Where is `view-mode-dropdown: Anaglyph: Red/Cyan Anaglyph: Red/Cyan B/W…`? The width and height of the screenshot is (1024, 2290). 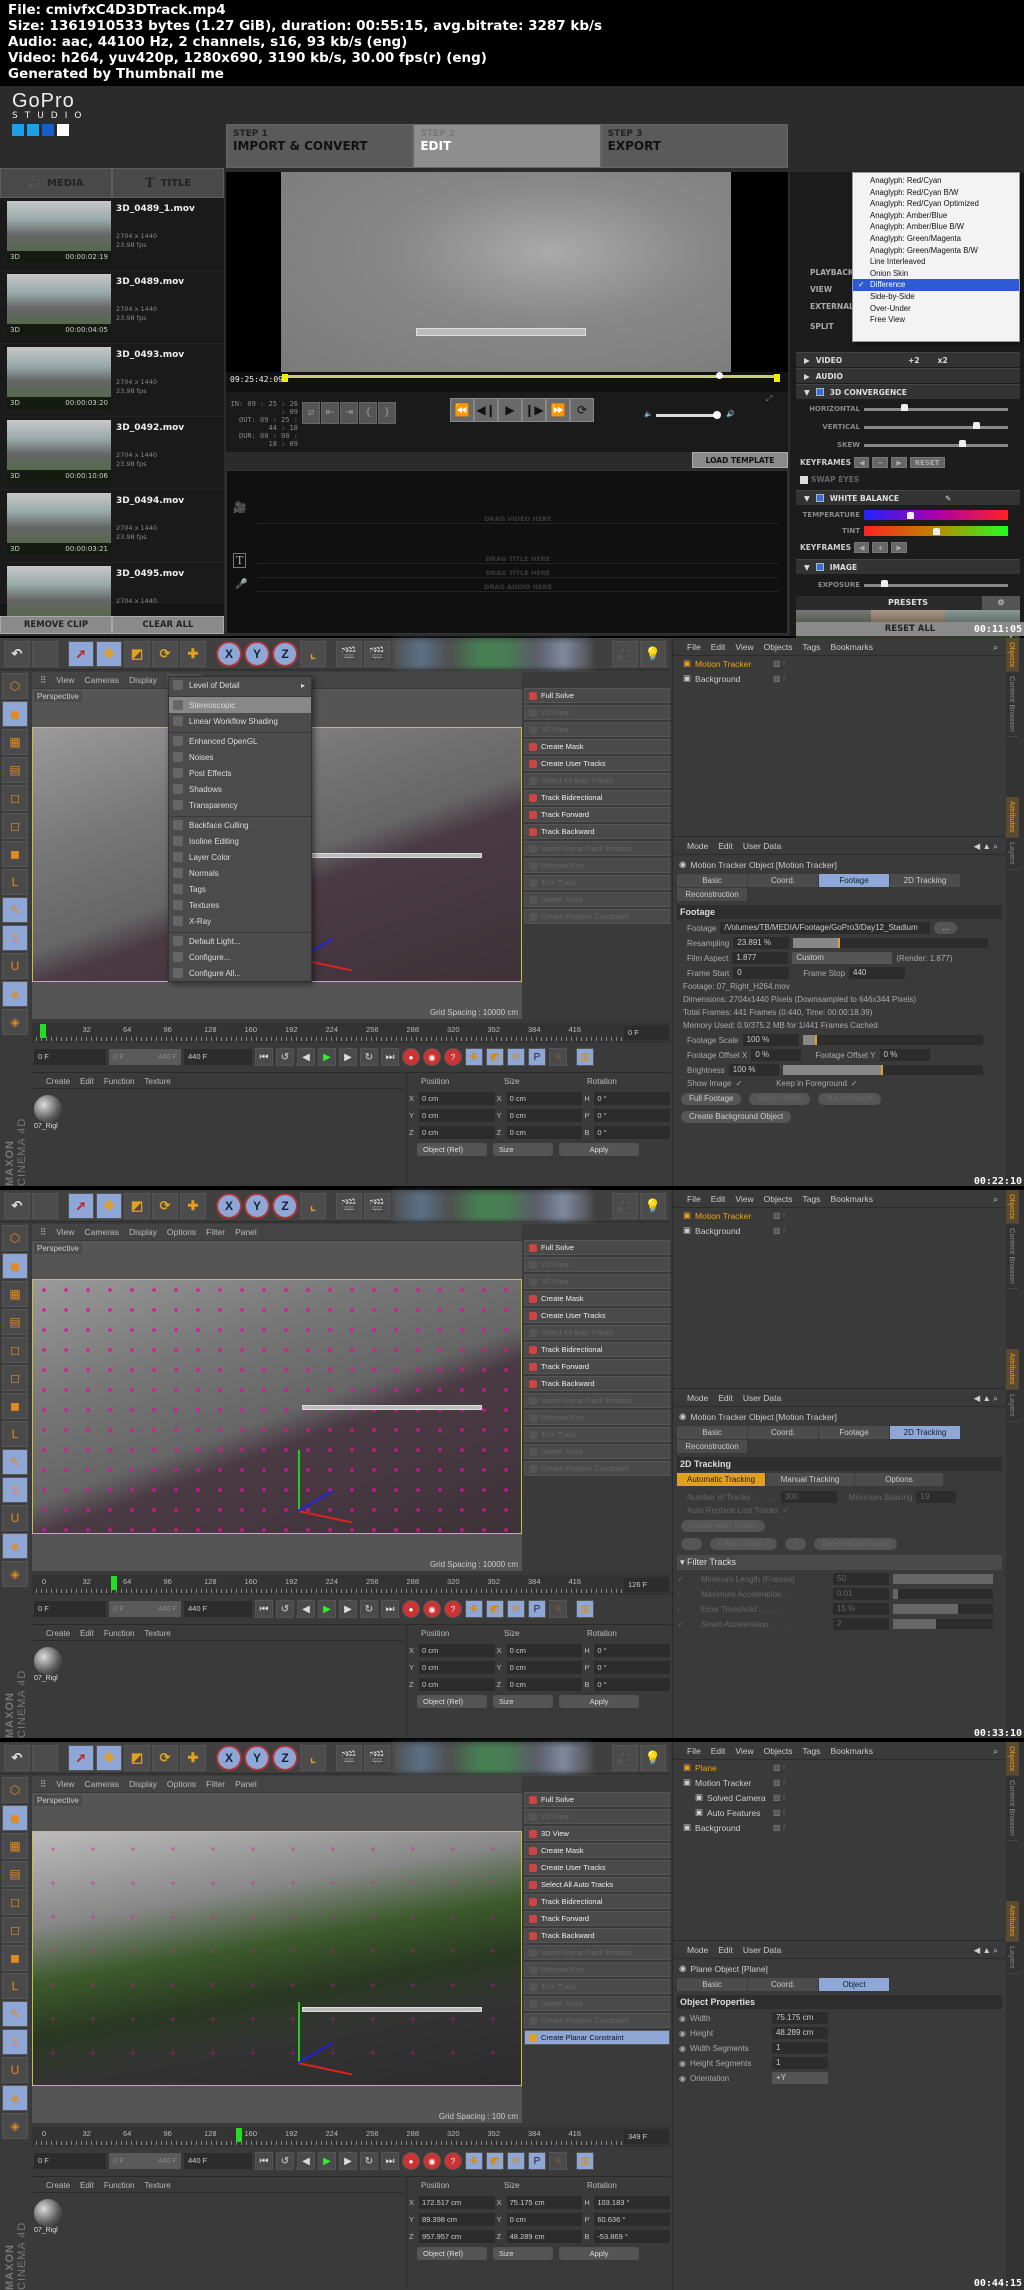
view-mode-dropdown: Anaglyph: Red/Cyan Anaglyph: Red/Cyan B/W… is located at coordinates (936, 257).